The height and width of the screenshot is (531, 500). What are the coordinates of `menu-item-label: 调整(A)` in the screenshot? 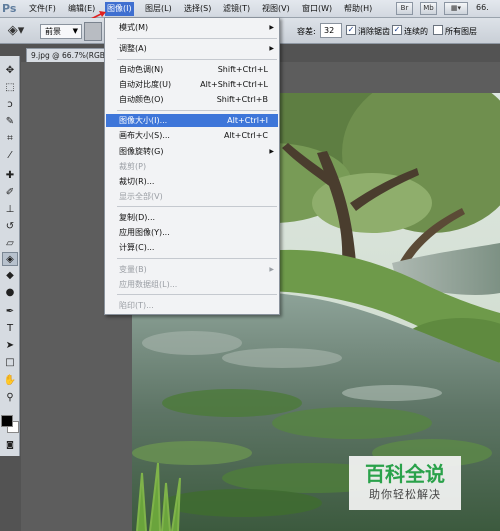 It's located at (133, 48).